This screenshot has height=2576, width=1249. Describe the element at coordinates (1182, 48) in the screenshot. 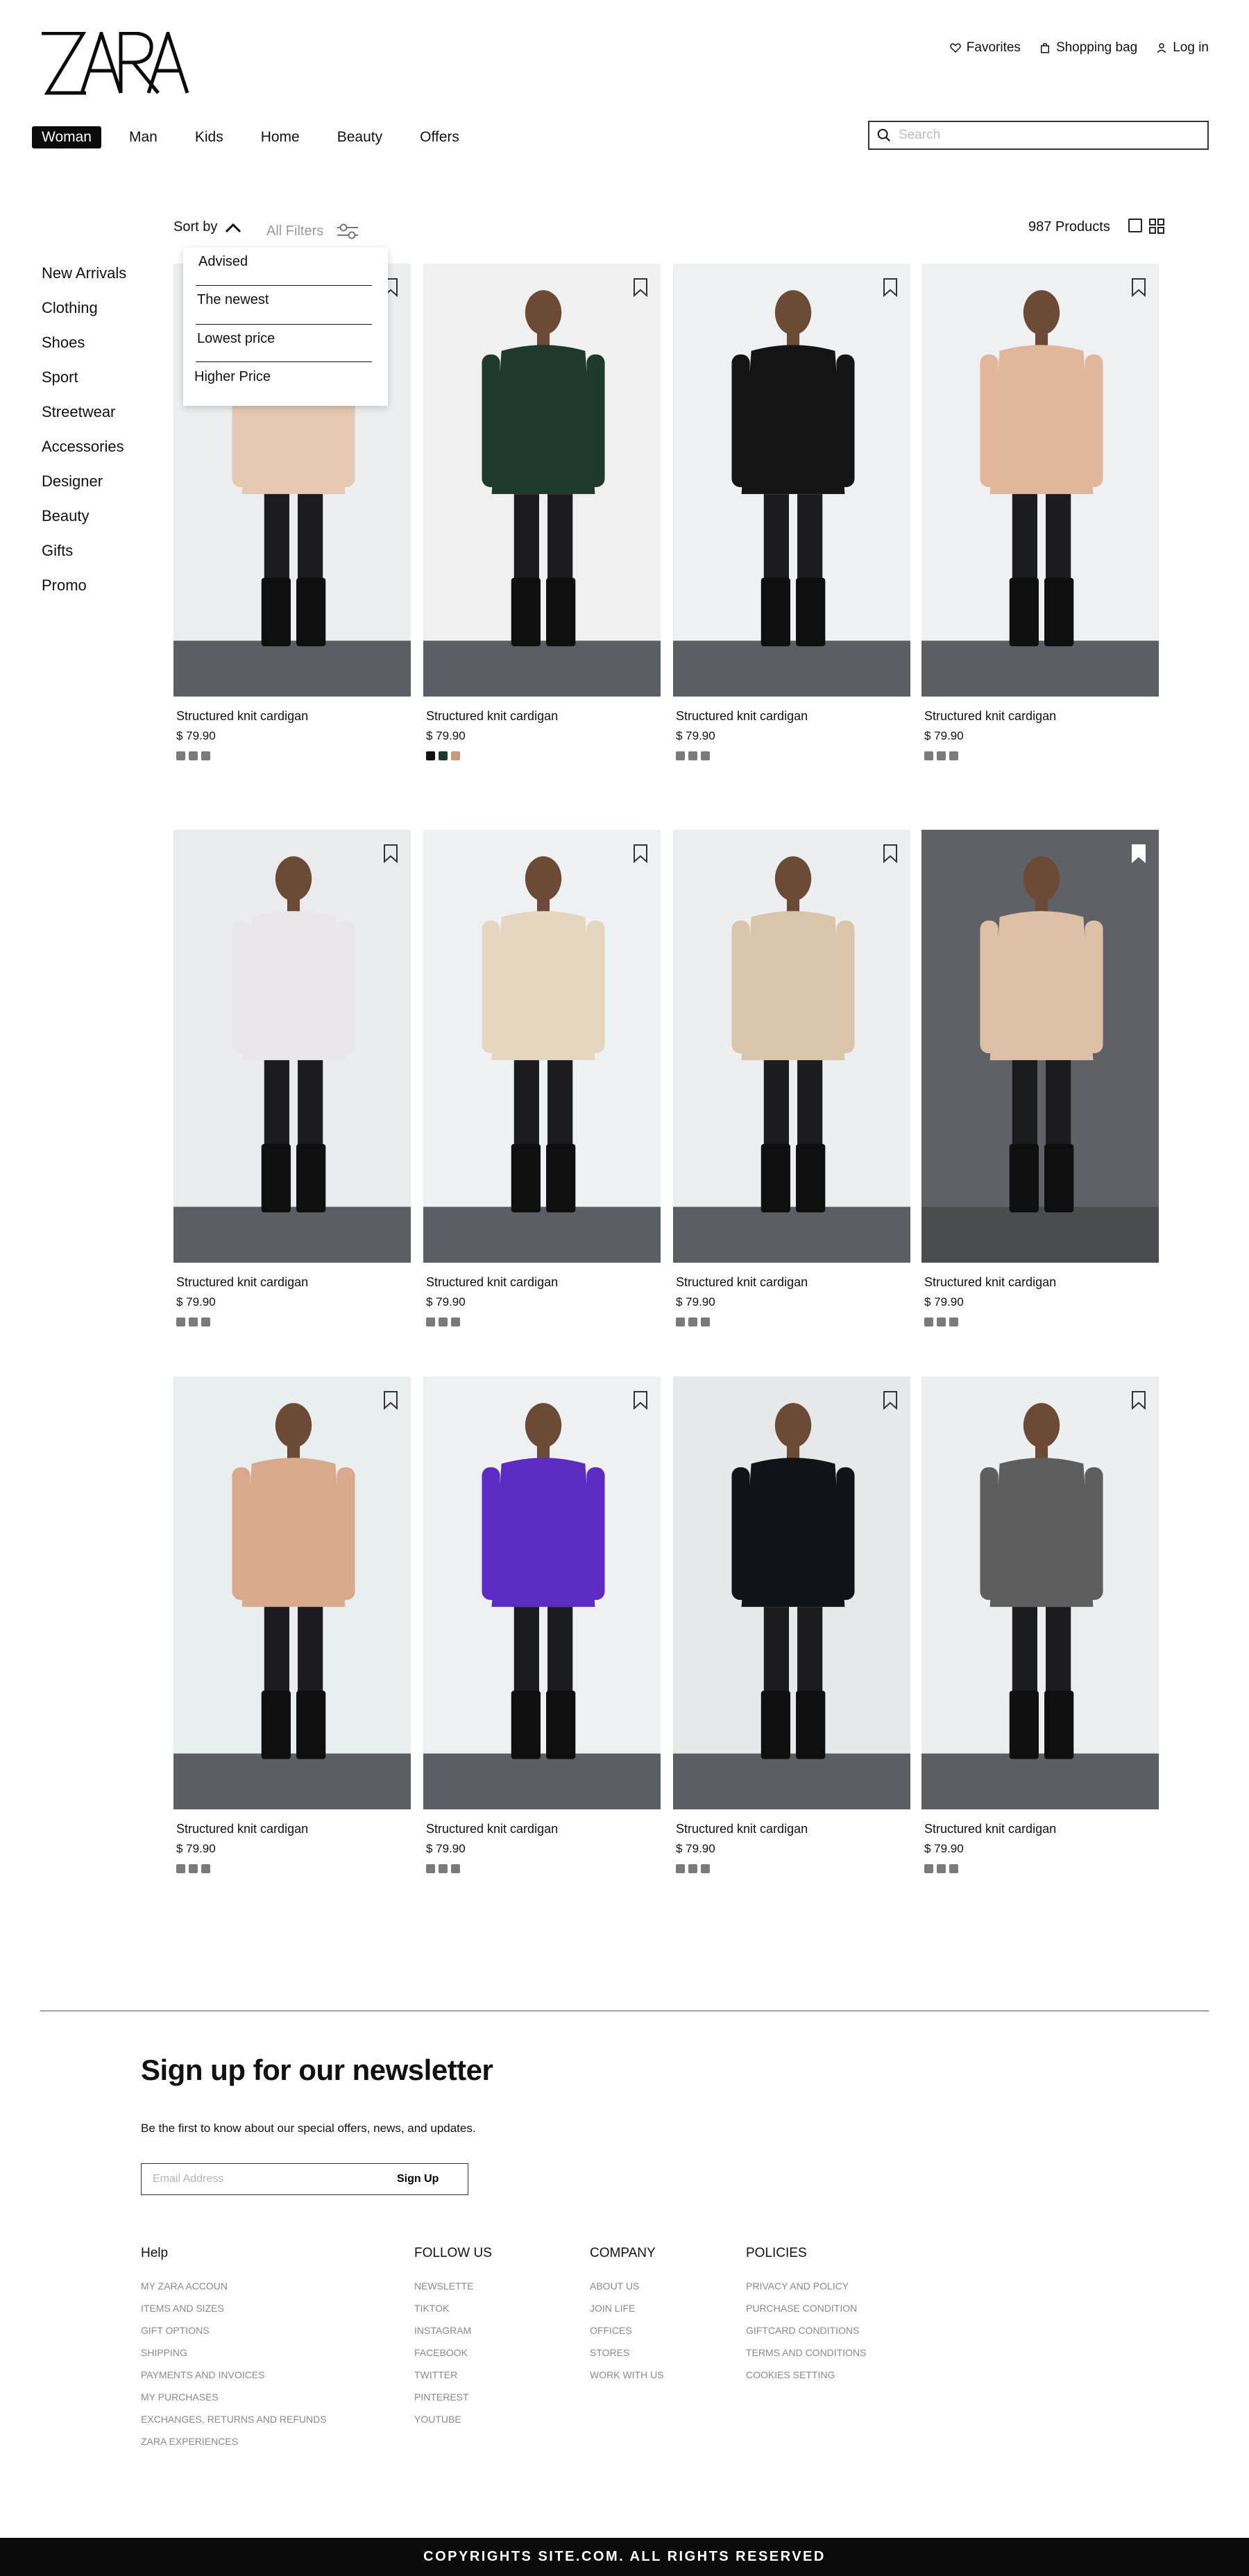

I see `login-link: Log in` at that location.